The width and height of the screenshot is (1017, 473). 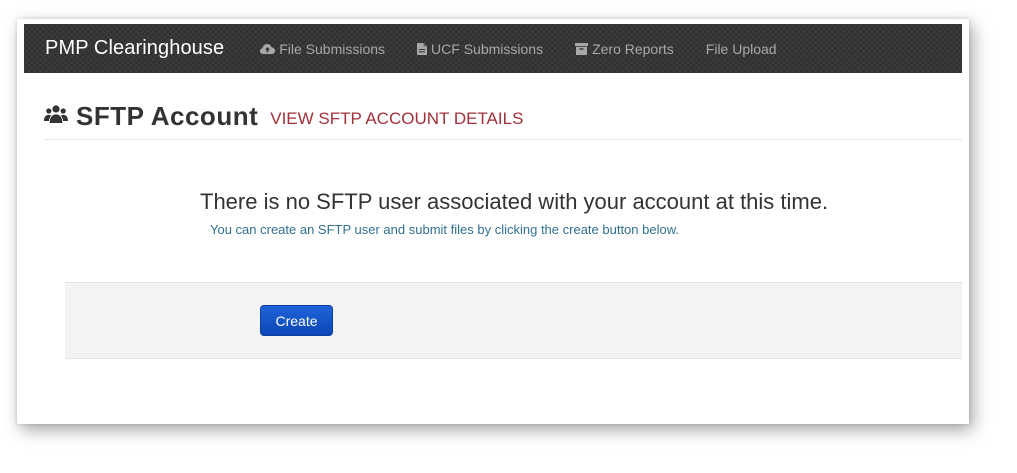 I want to click on nav-file-submissions: File Submissions, so click(x=322, y=49).